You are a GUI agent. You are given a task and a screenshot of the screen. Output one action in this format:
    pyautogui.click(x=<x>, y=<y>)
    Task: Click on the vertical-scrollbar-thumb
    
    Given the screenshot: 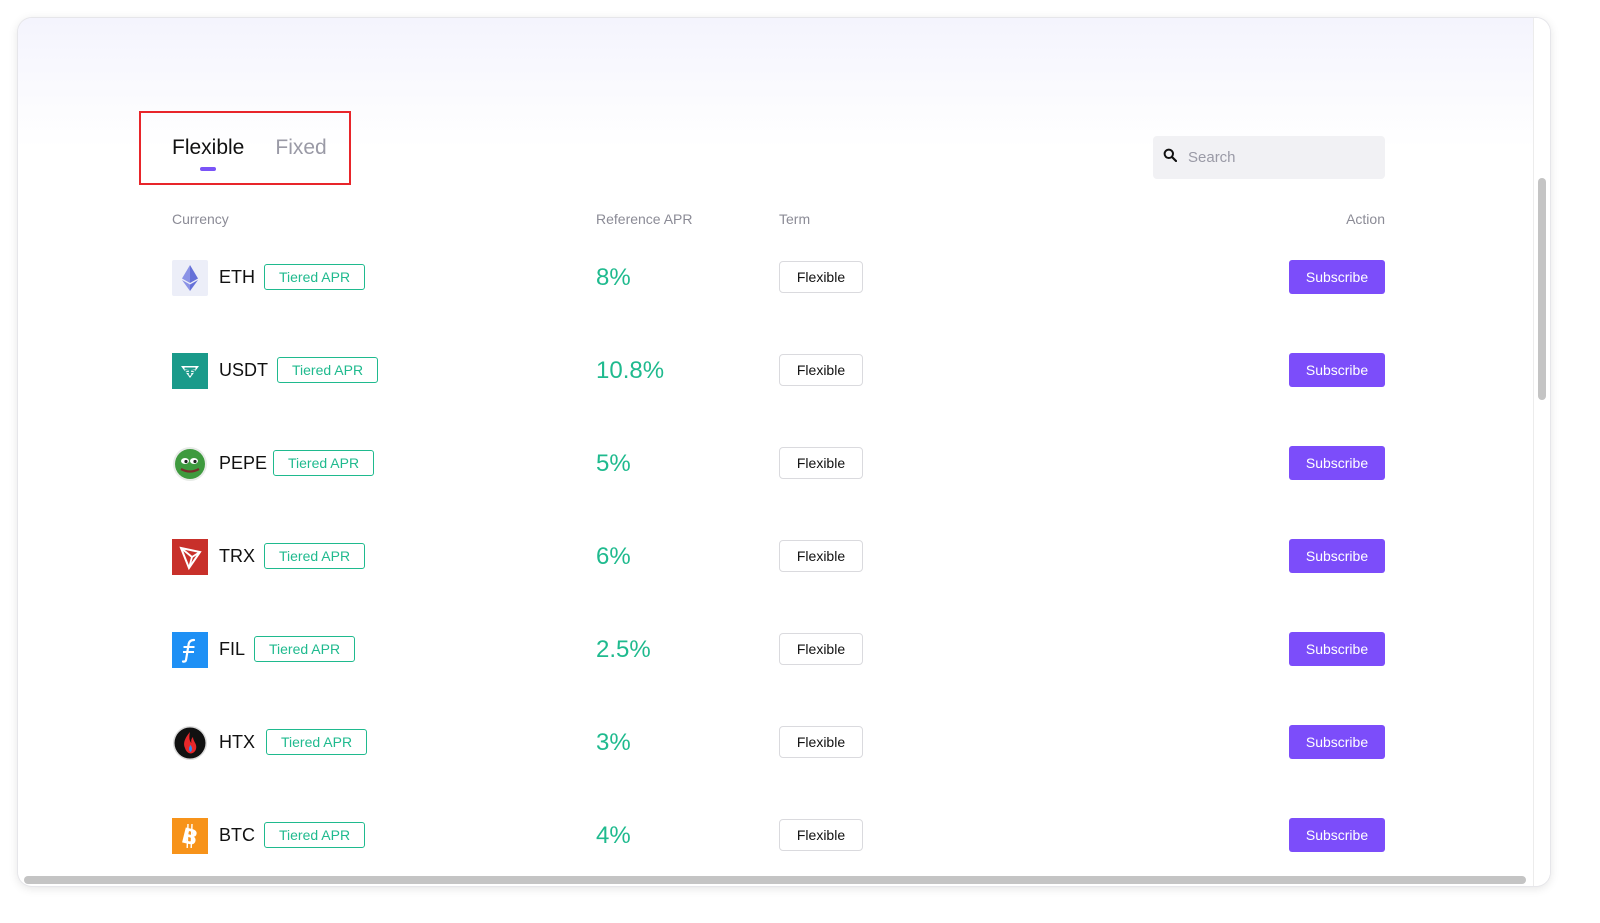 What is the action you would take?
    pyautogui.click(x=1542, y=289)
    